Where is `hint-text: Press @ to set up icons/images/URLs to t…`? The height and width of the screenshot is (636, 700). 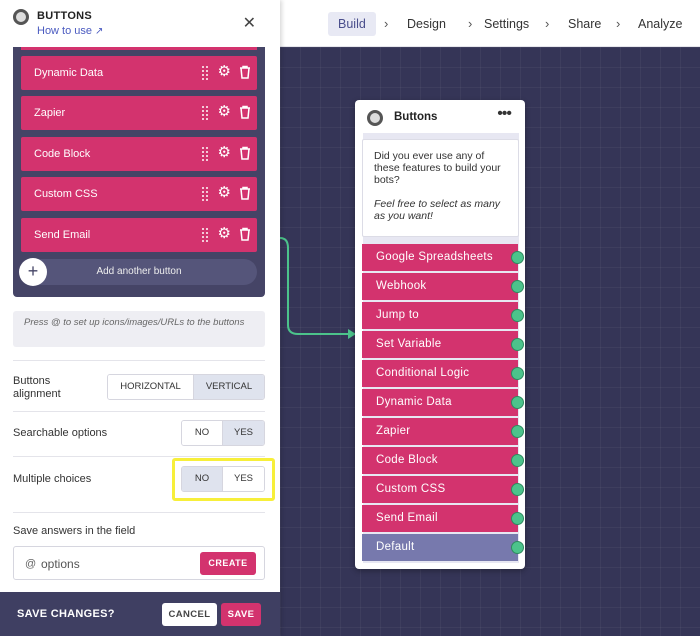
hint-text: Press @ to set up icons/images/URLs to t… is located at coordinates (139, 329).